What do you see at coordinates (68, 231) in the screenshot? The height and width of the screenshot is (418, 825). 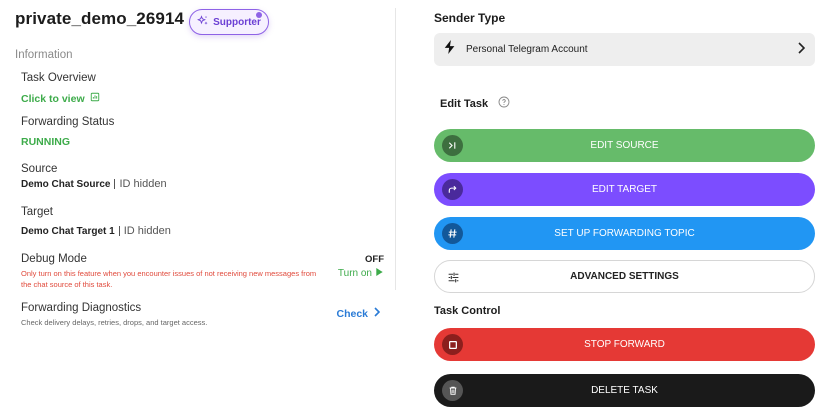 I see `target-name: Demo Chat Target 1` at bounding box center [68, 231].